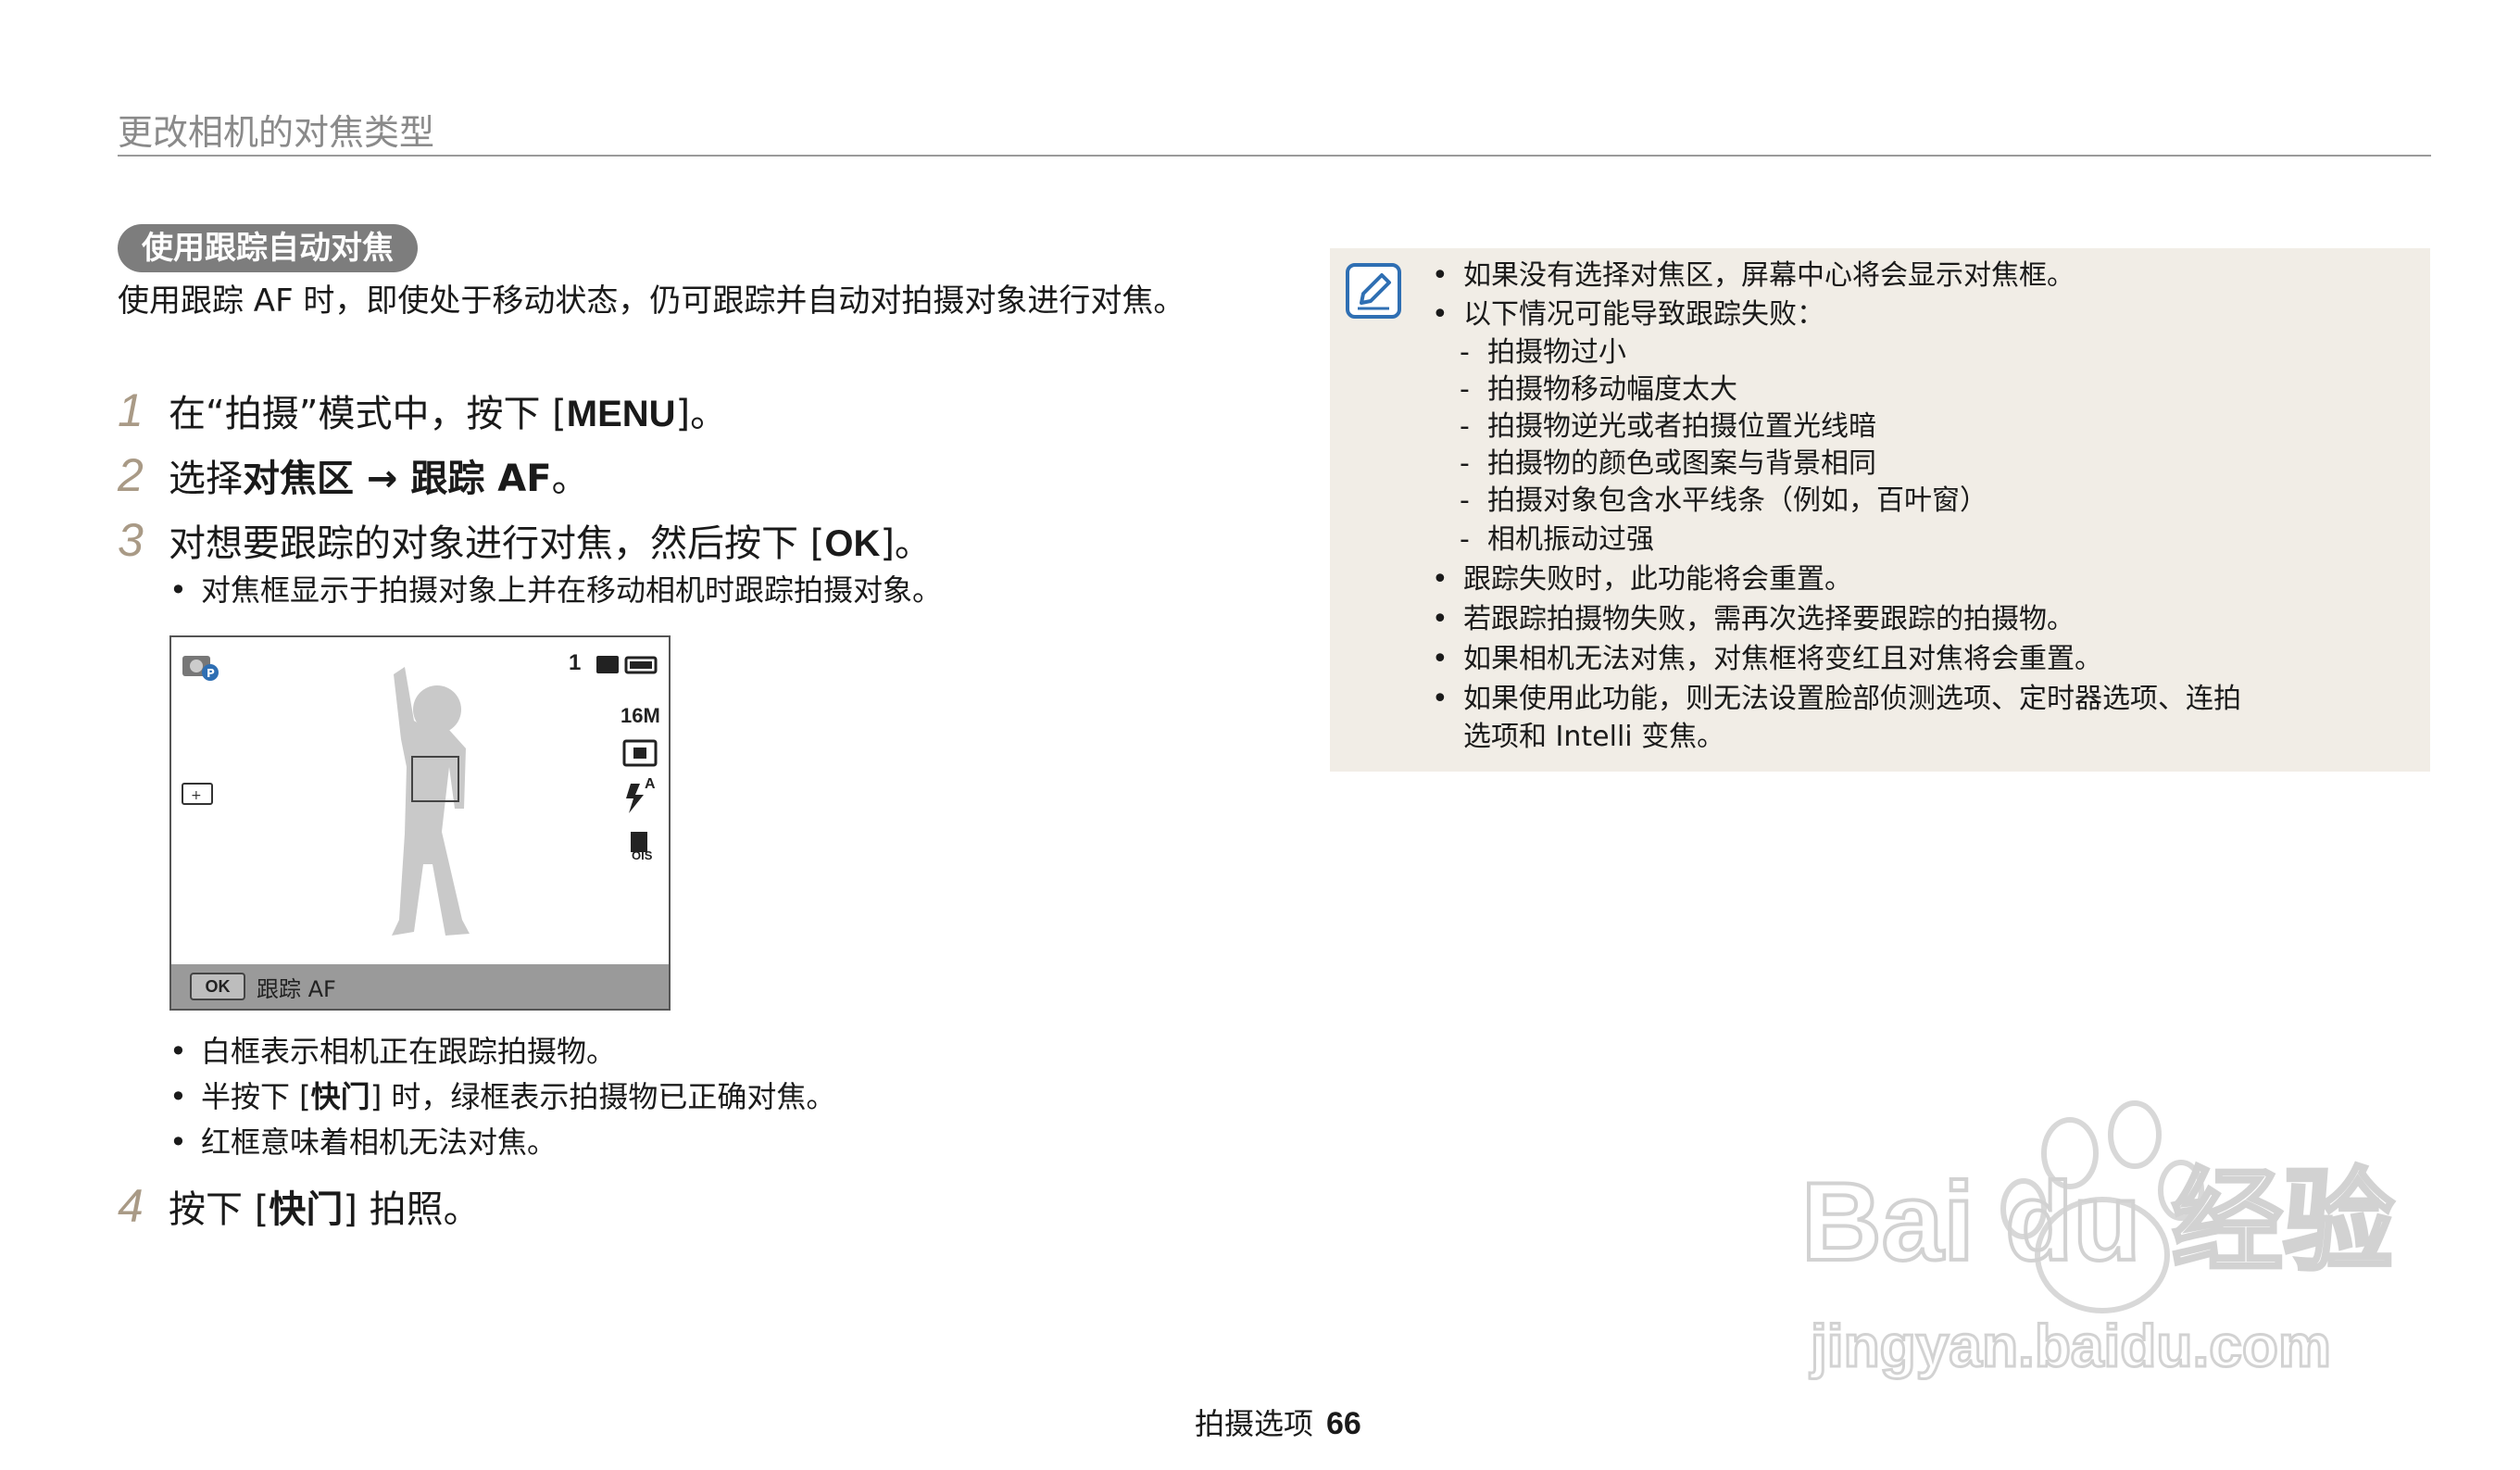  I want to click on screen-bar-label: 跟踪 AF, so click(296, 988).